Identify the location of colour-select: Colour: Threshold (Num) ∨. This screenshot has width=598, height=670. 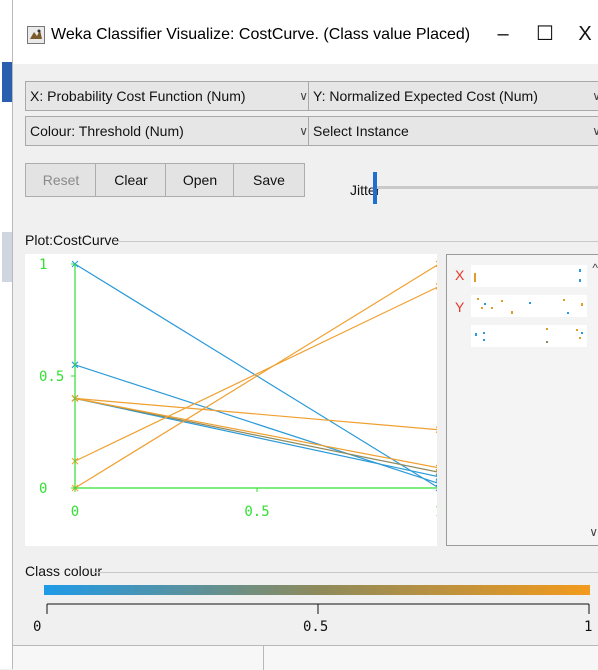
(170, 131).